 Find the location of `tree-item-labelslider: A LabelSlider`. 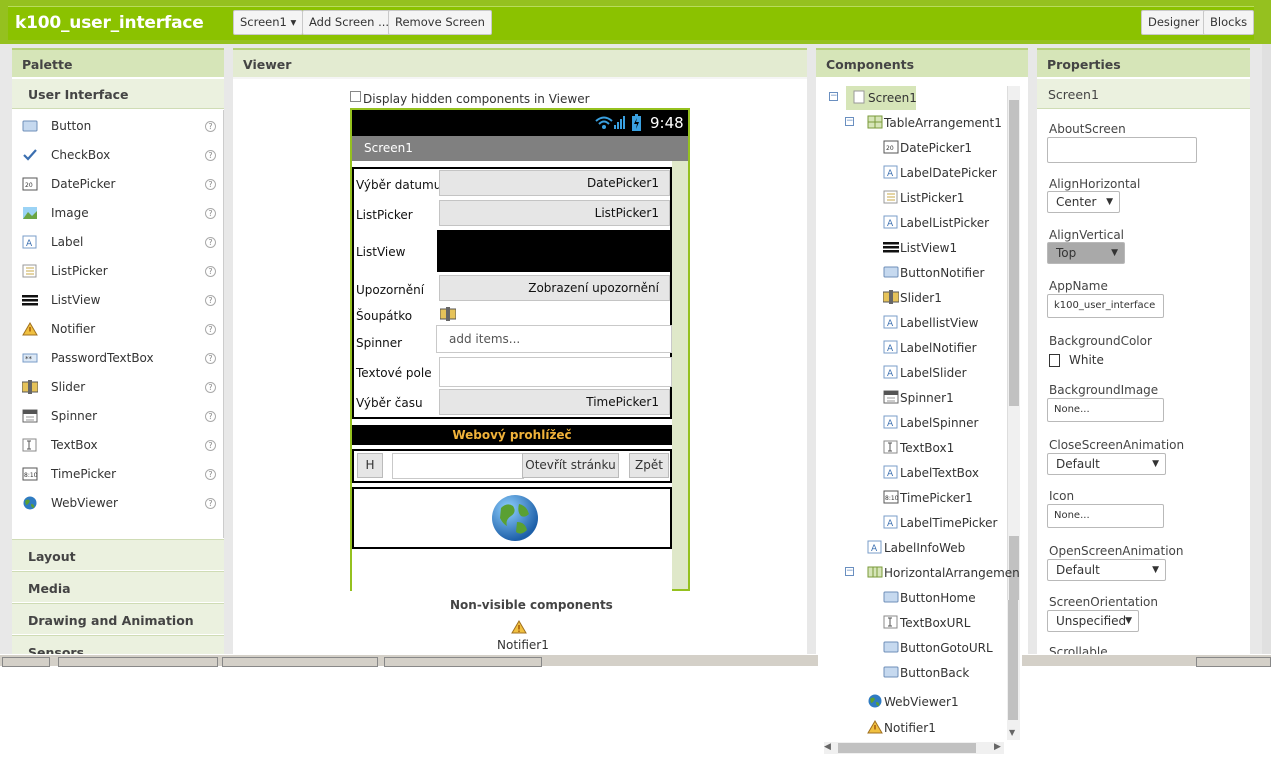

tree-item-labelslider: A LabelSlider is located at coordinates (925, 372).